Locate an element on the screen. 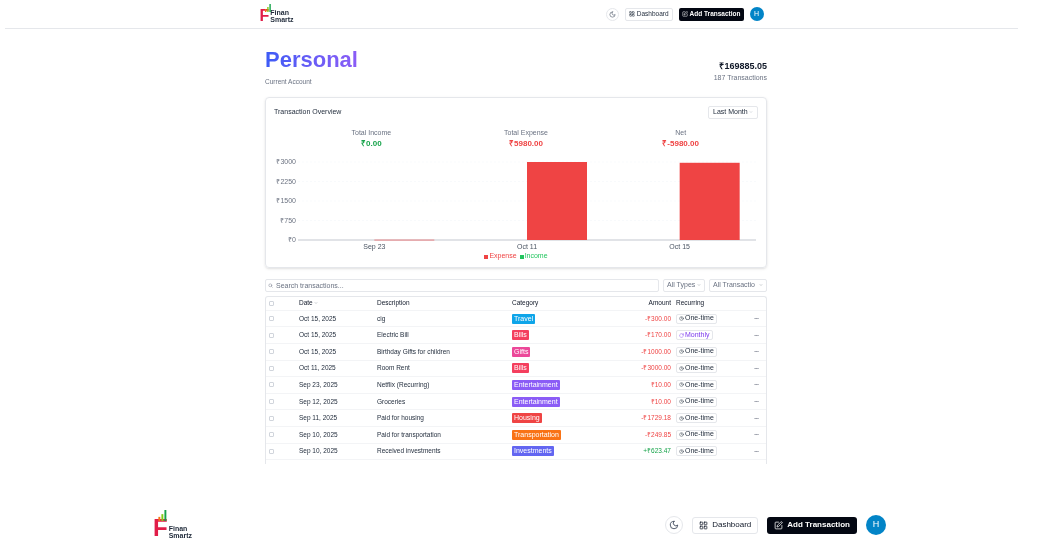  add-transaction-button: Add Transaction is located at coordinates (812, 525).